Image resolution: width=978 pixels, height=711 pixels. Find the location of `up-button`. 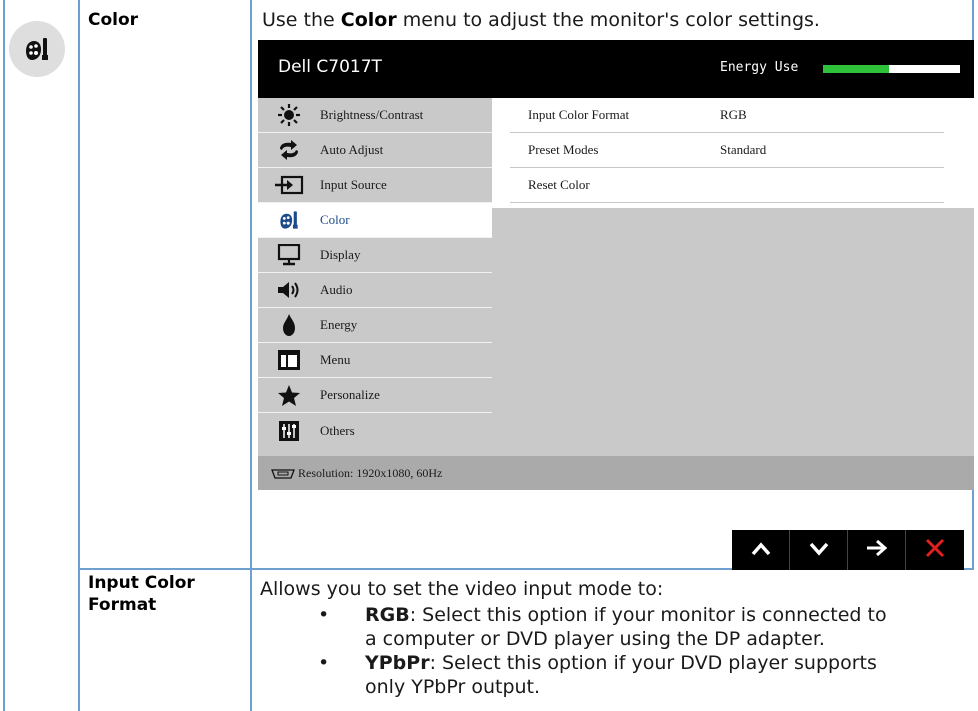

up-button is located at coordinates (761, 550).